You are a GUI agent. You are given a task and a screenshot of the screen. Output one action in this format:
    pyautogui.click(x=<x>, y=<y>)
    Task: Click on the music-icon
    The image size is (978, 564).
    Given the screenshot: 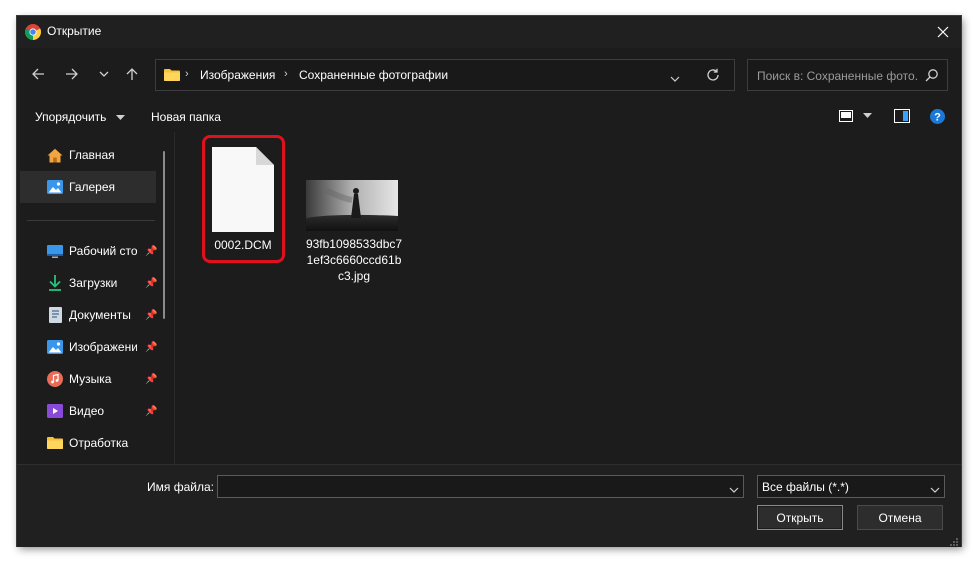 What is the action you would take?
    pyautogui.click(x=55, y=379)
    